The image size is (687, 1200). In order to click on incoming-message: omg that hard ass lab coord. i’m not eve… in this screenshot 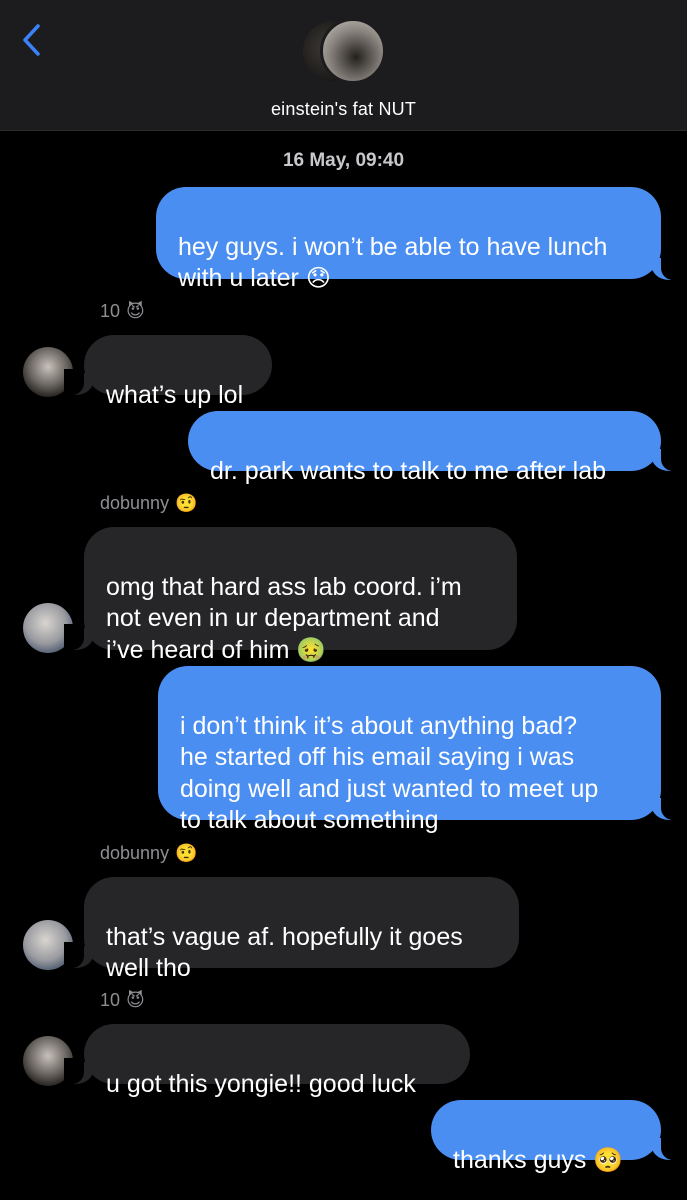, I will do `click(300, 595)`.